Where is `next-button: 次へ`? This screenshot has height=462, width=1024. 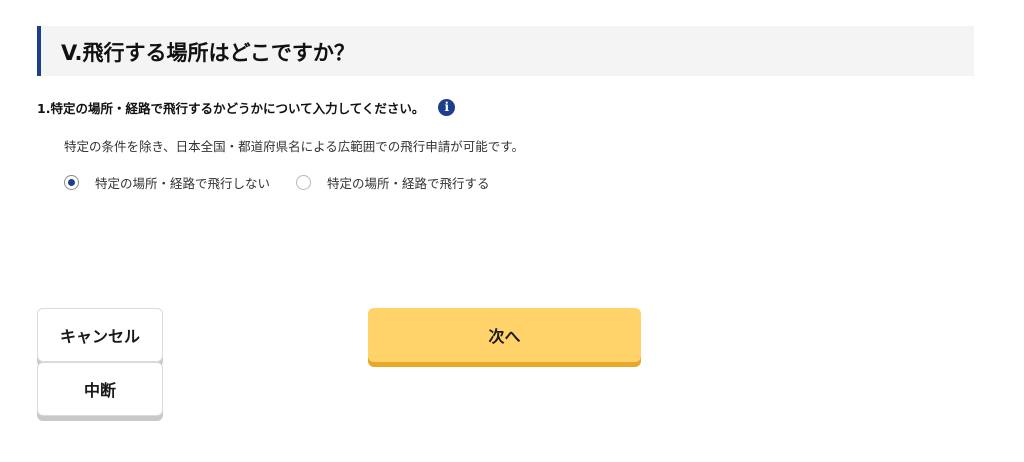
next-button: 次へ is located at coordinates (504, 335).